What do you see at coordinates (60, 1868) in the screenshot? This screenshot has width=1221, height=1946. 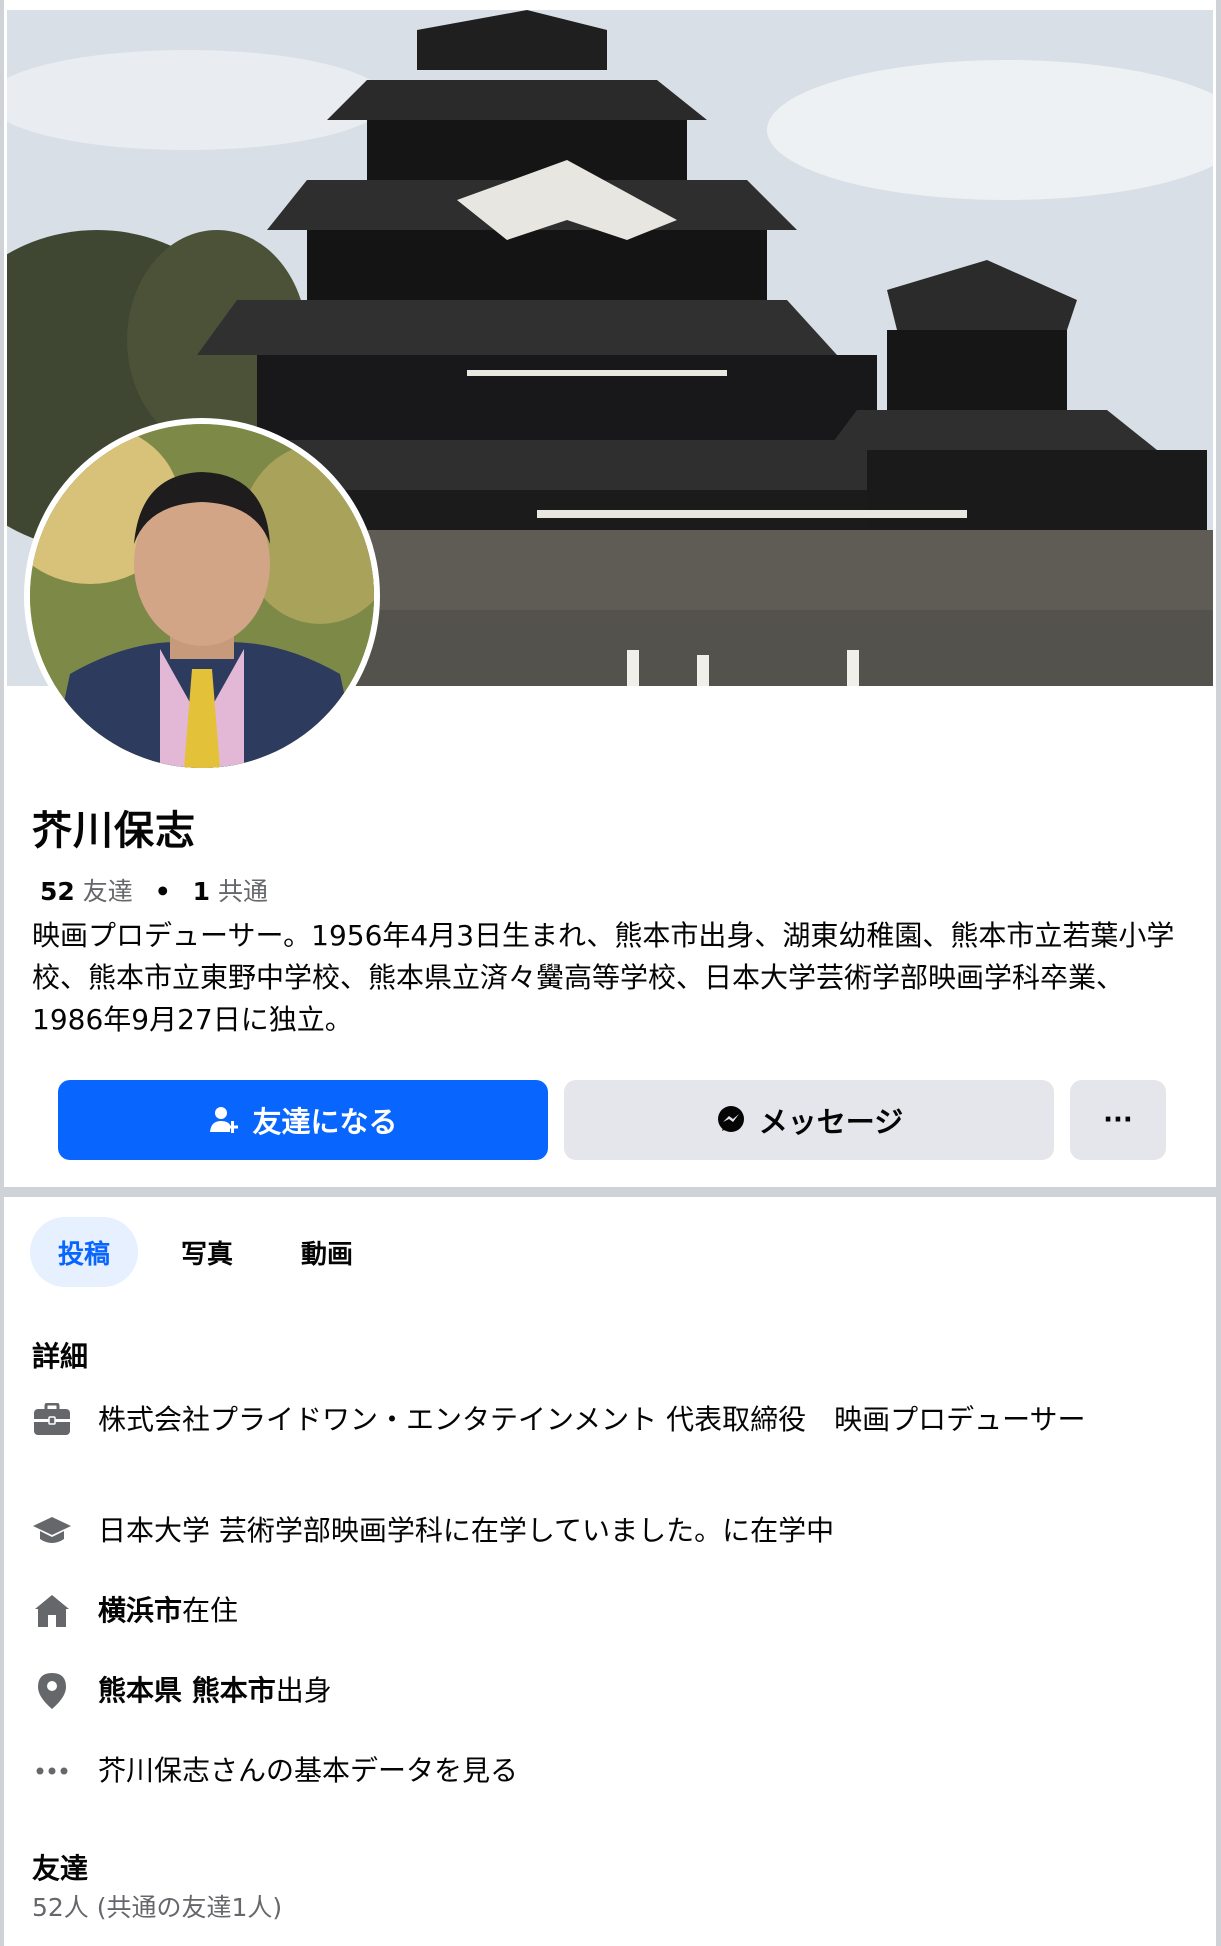 I see `friends-heading: 友達` at bounding box center [60, 1868].